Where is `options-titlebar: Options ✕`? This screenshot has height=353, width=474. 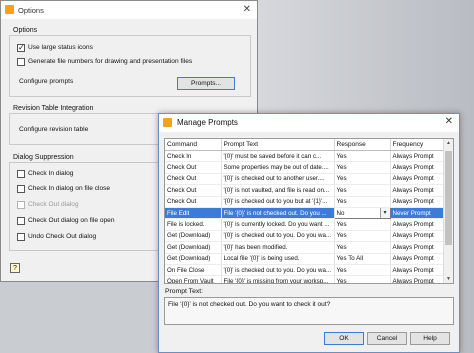
options-titlebar: Options ✕ is located at coordinates (129, 10).